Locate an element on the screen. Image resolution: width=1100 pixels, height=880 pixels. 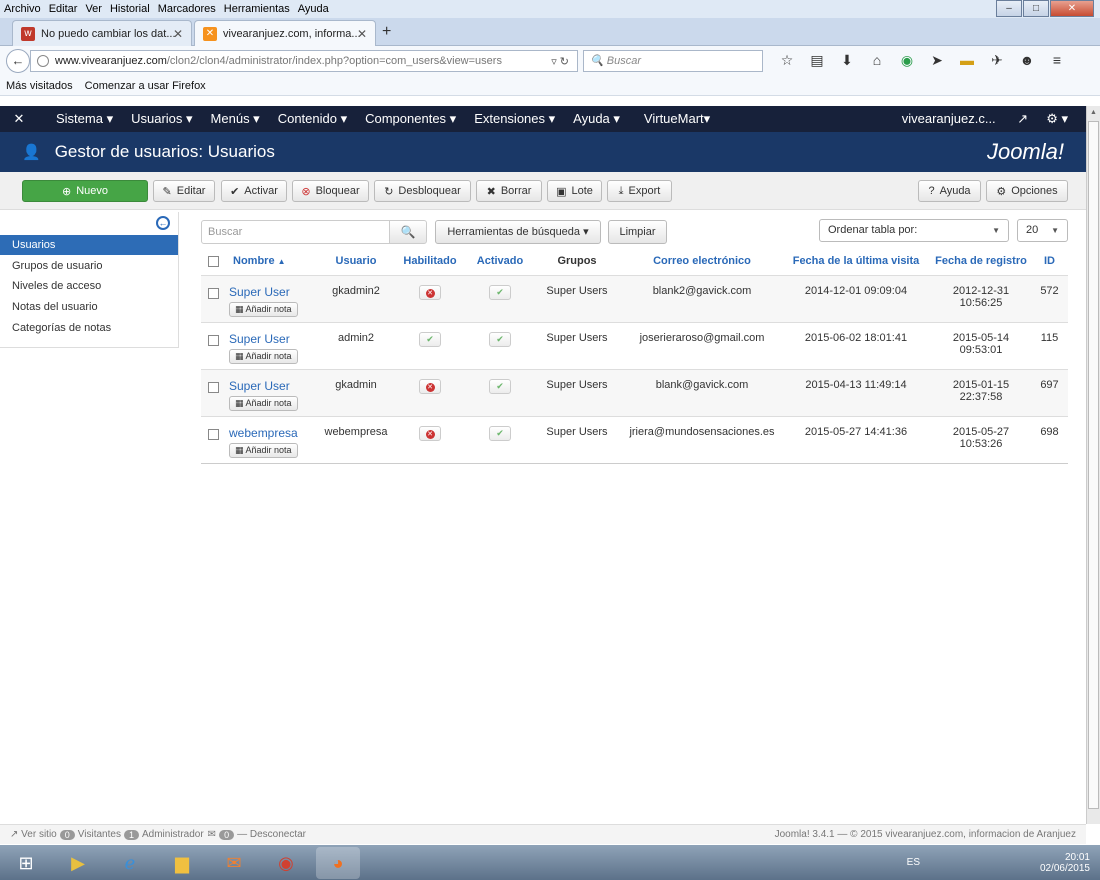
select-all-checkbox is located at coordinates (213, 261).